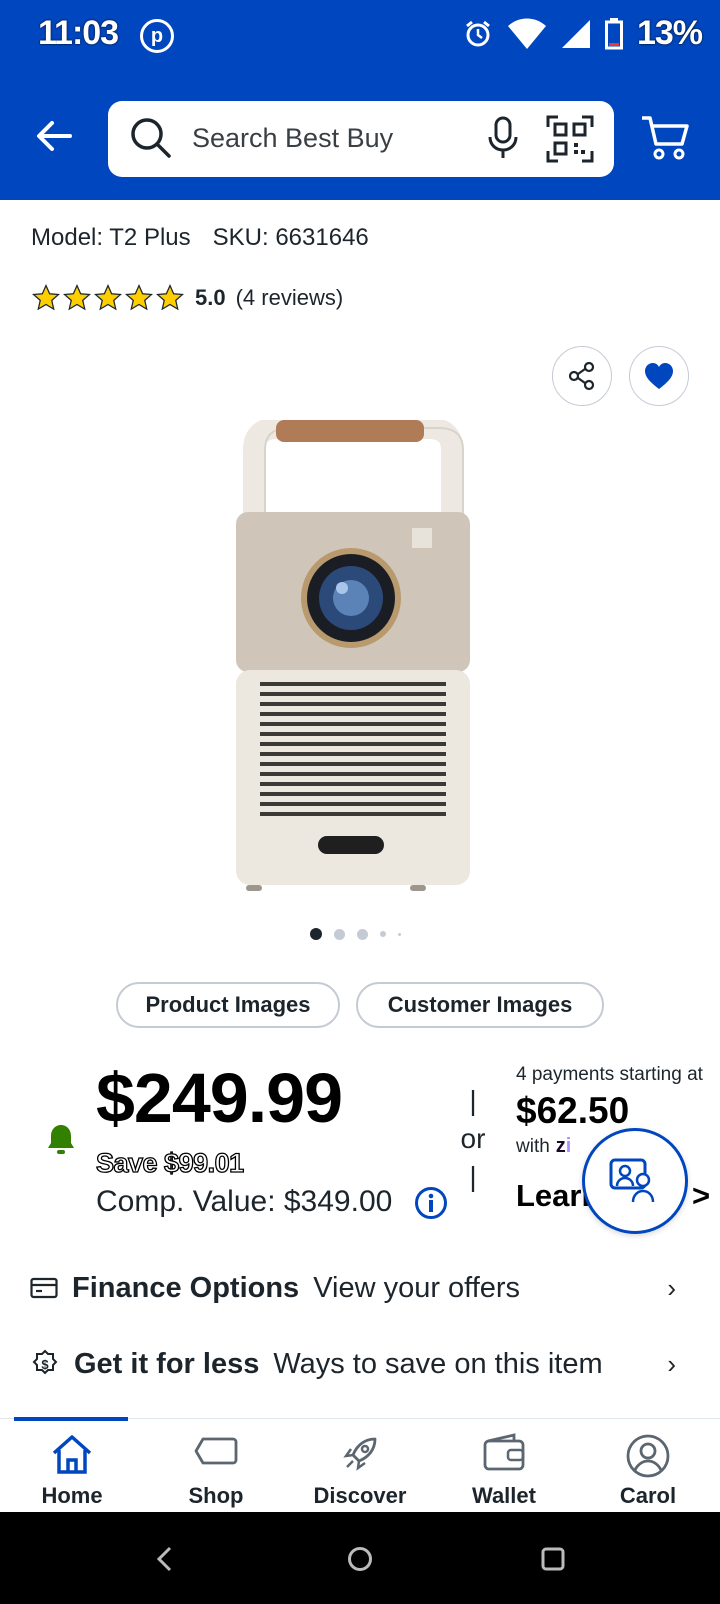 This screenshot has height=1604, width=720. What do you see at coordinates (360, 100) in the screenshot?
I see `app-header: 11:03 p 13% Search Best Buy` at bounding box center [360, 100].